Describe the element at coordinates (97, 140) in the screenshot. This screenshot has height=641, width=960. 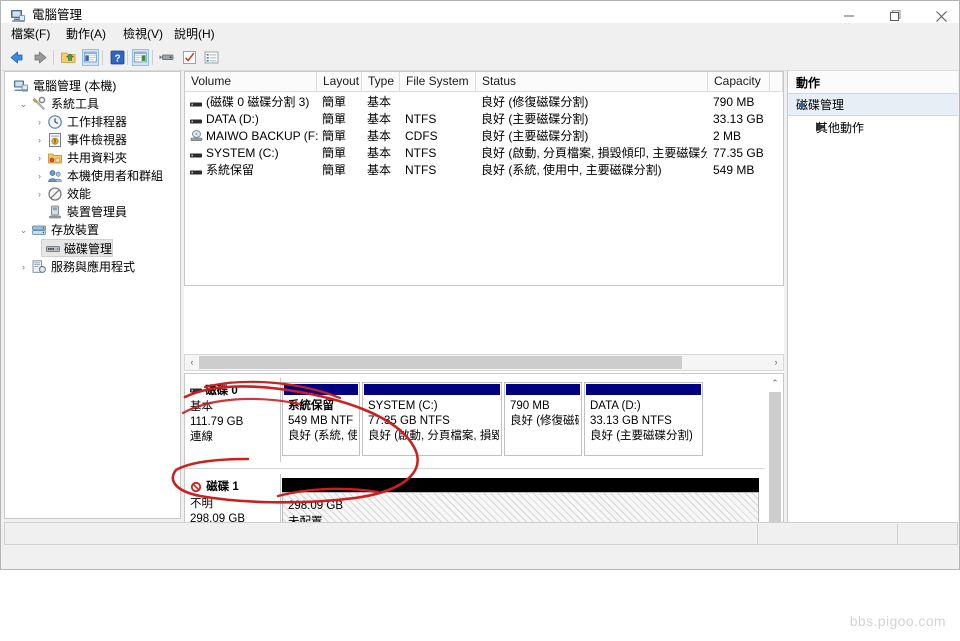
I see `sidebar-item-label: 事件檢視器` at that location.